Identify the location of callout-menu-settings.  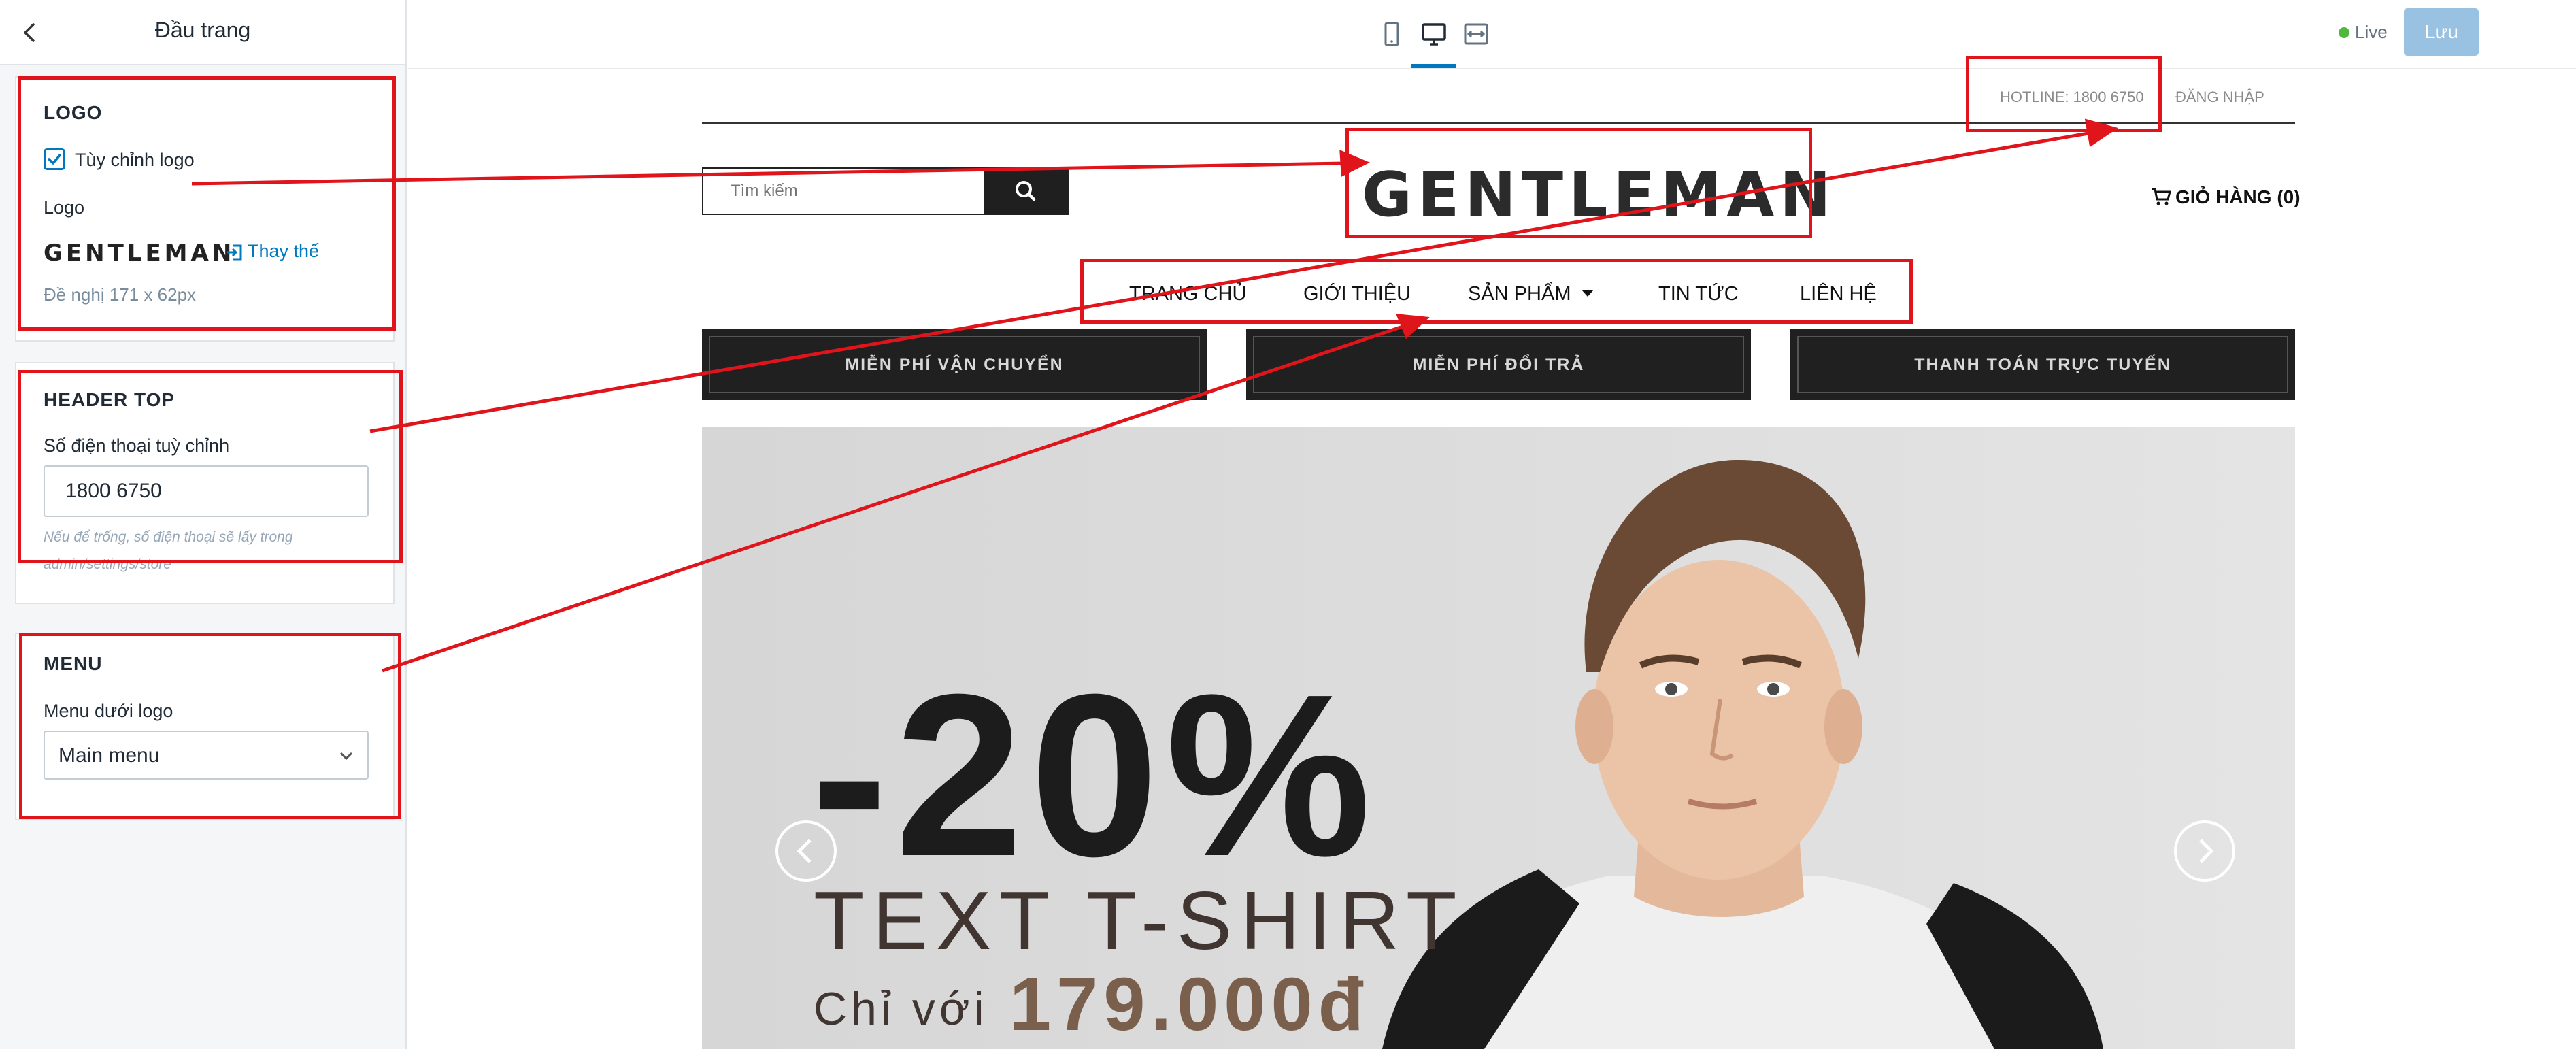
(210, 726).